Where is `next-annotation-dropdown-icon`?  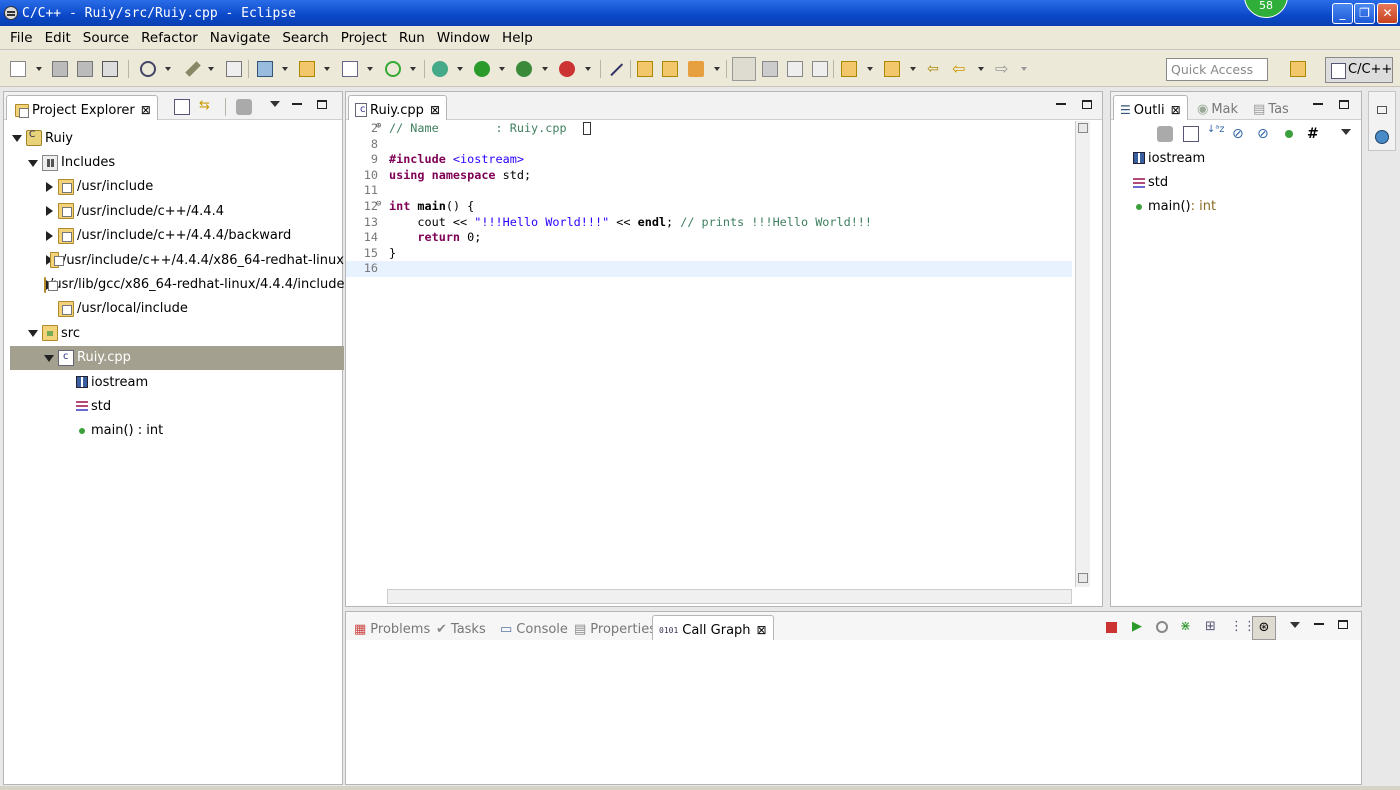
next-annotation-dropdown-icon is located at coordinates (870, 69).